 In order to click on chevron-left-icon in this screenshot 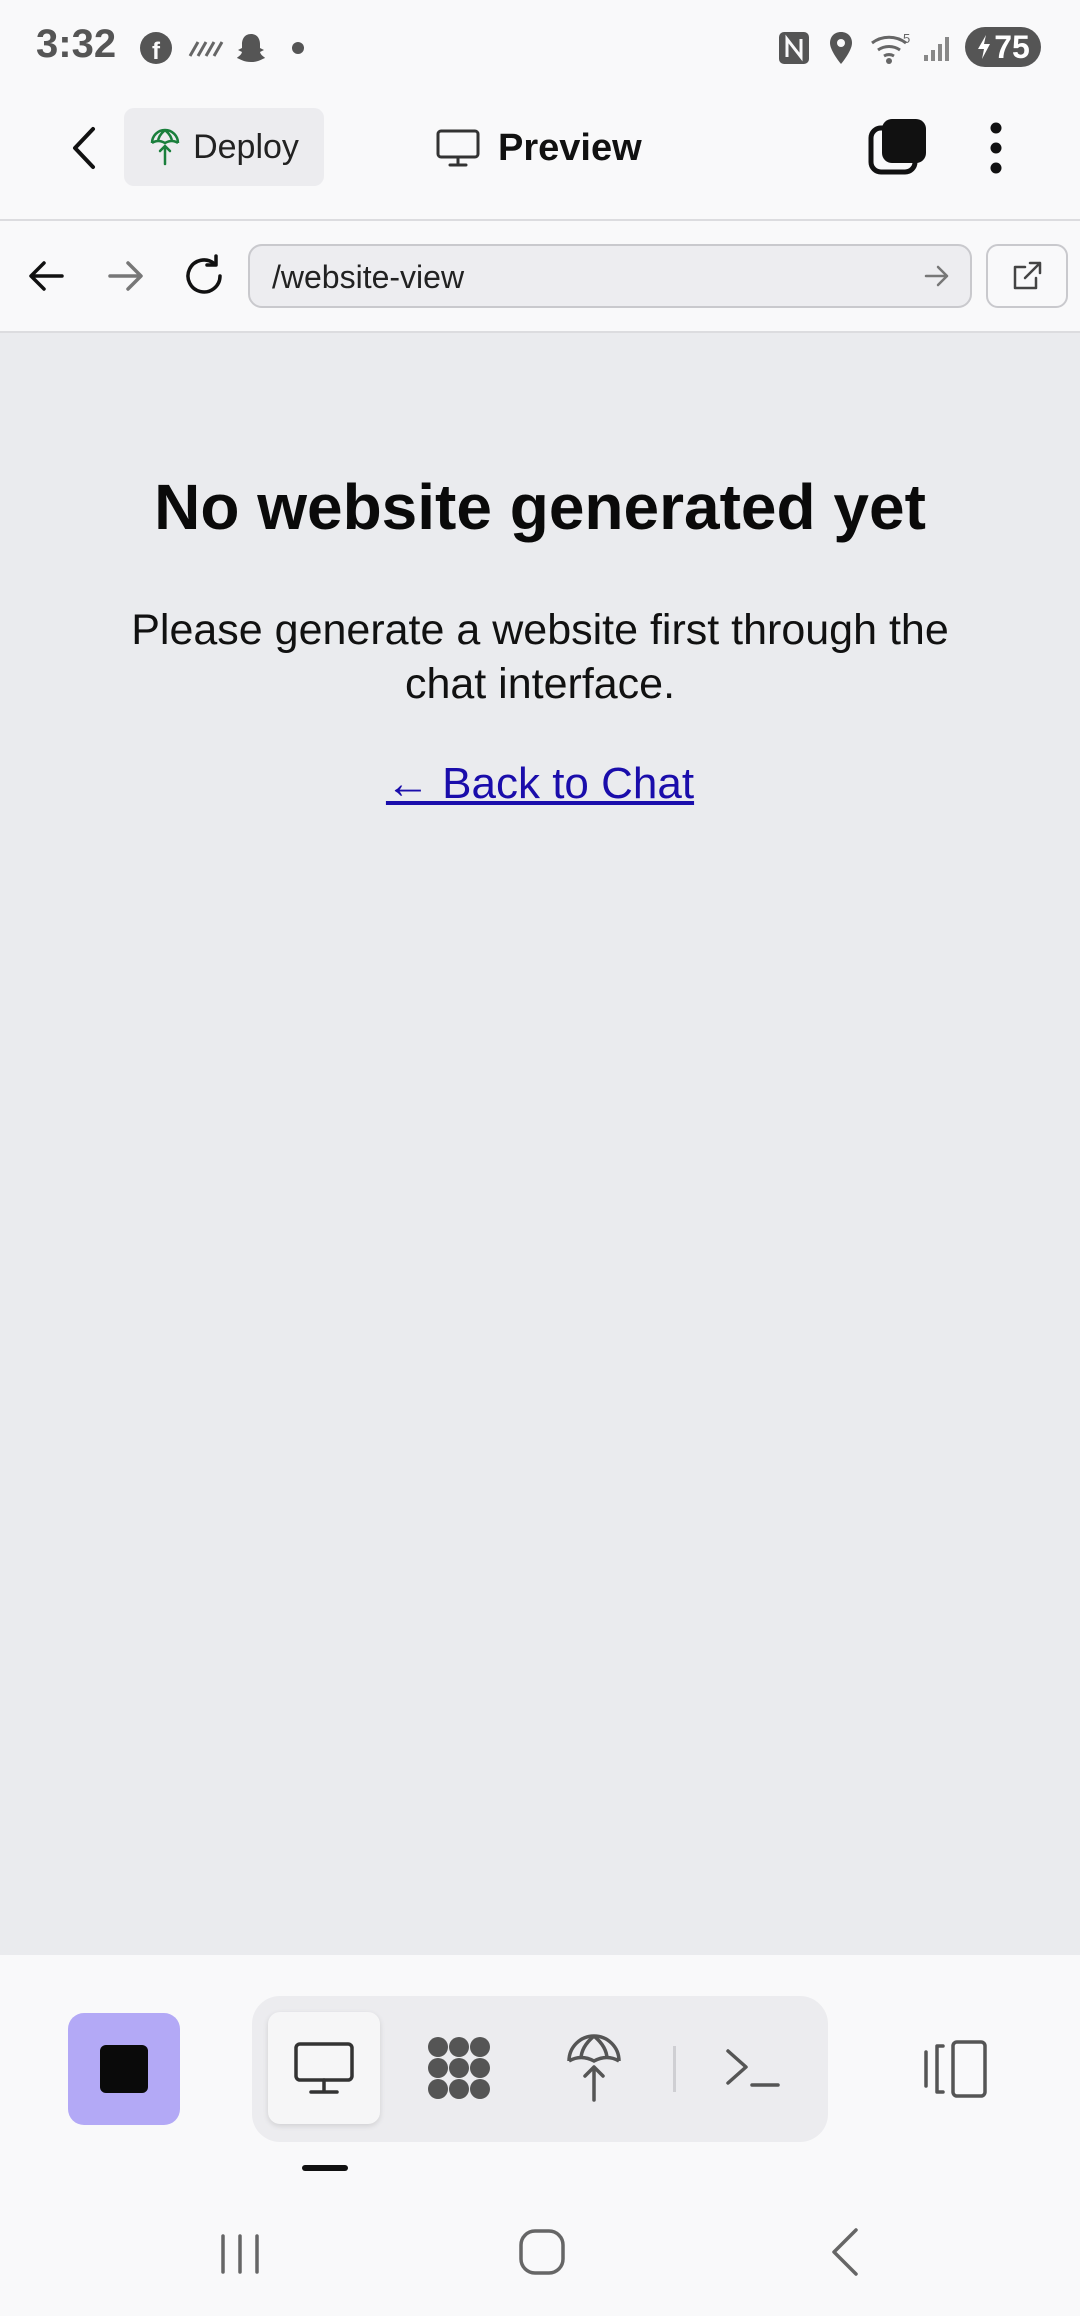, I will do `click(84, 148)`.